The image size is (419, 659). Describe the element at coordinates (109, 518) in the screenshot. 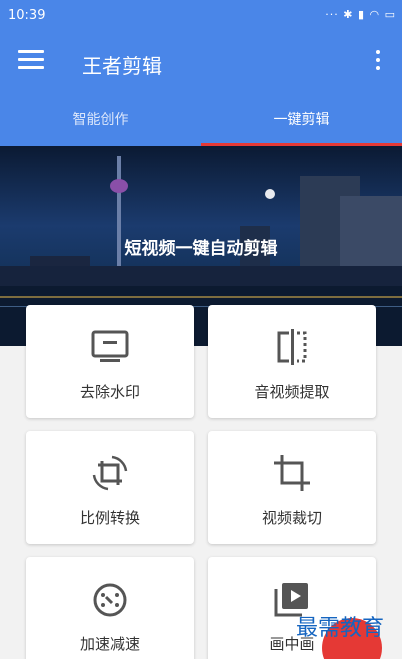

I see `feature-label: 比例转换` at that location.